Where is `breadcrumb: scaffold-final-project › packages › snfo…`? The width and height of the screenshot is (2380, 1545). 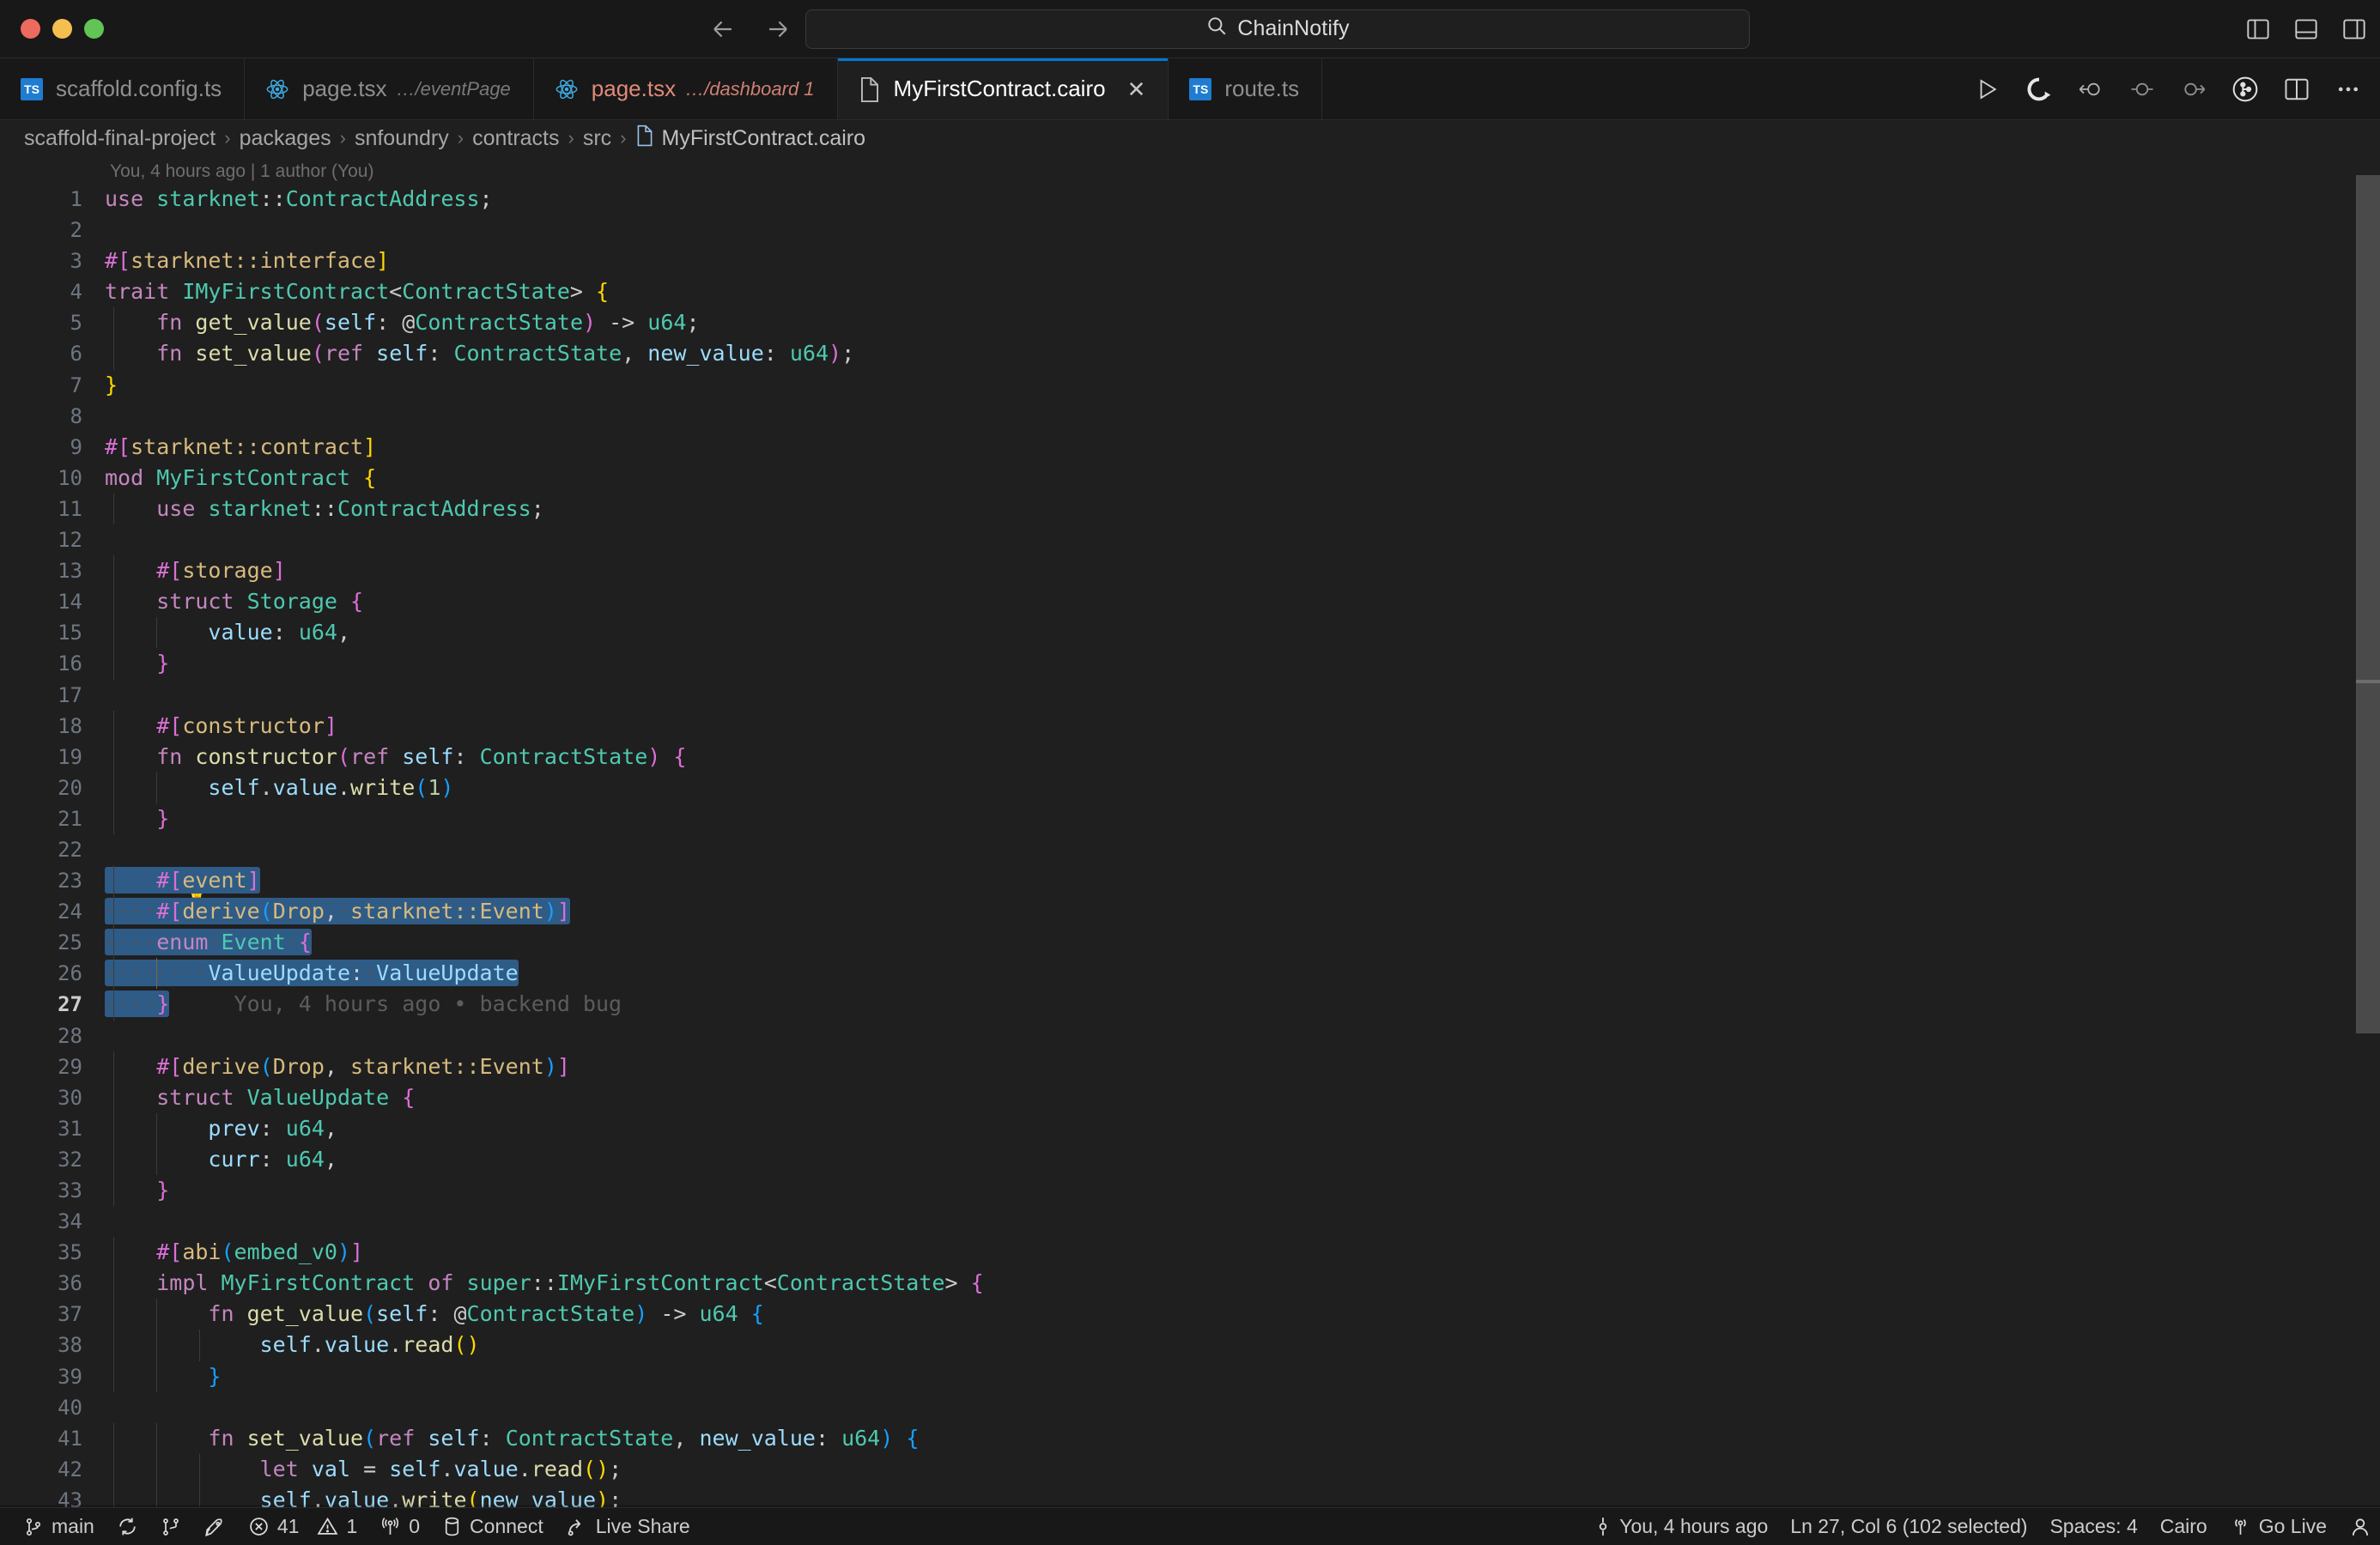 breadcrumb: scaffold-final-project › packages › snfo… is located at coordinates (1190, 138).